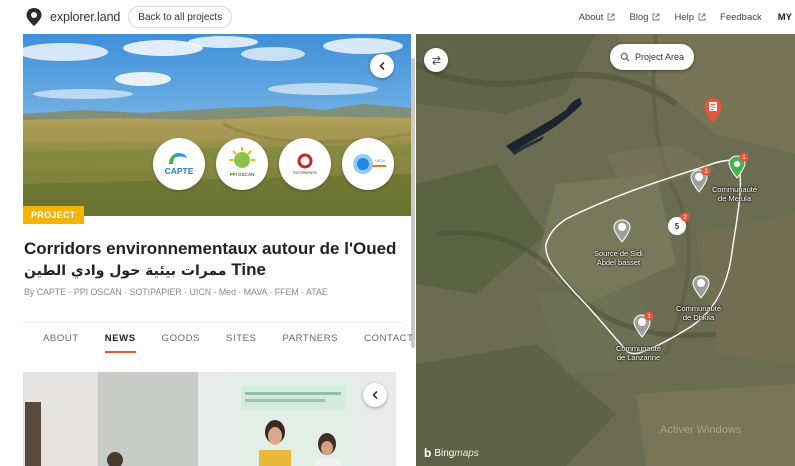  What do you see at coordinates (639, 353) in the screenshot?
I see `label-lanzarine: Communauté de Lanzarine` at bounding box center [639, 353].